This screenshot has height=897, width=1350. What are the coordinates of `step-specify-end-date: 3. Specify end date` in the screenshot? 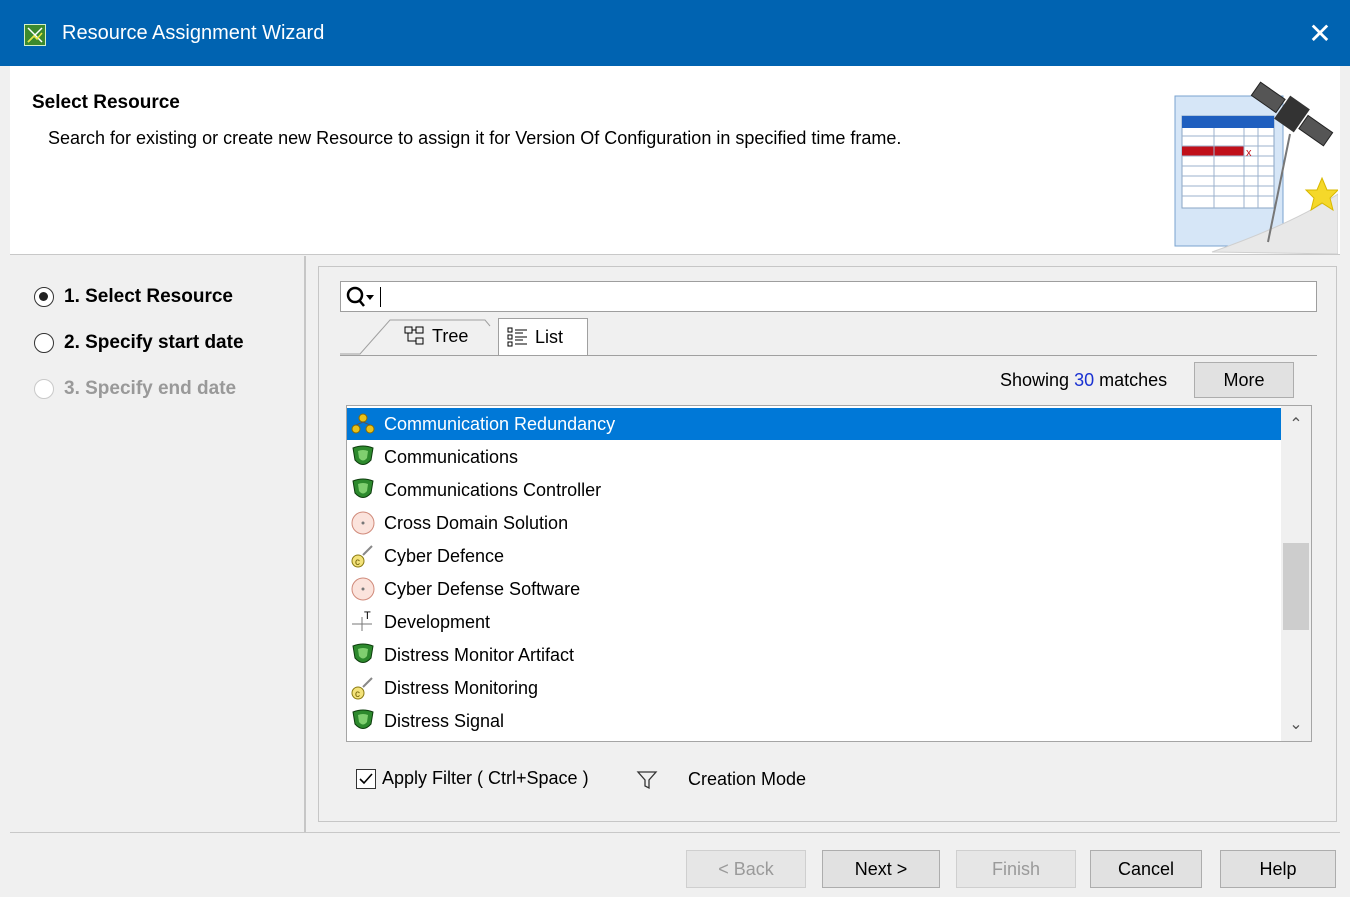 It's located at (135, 389).